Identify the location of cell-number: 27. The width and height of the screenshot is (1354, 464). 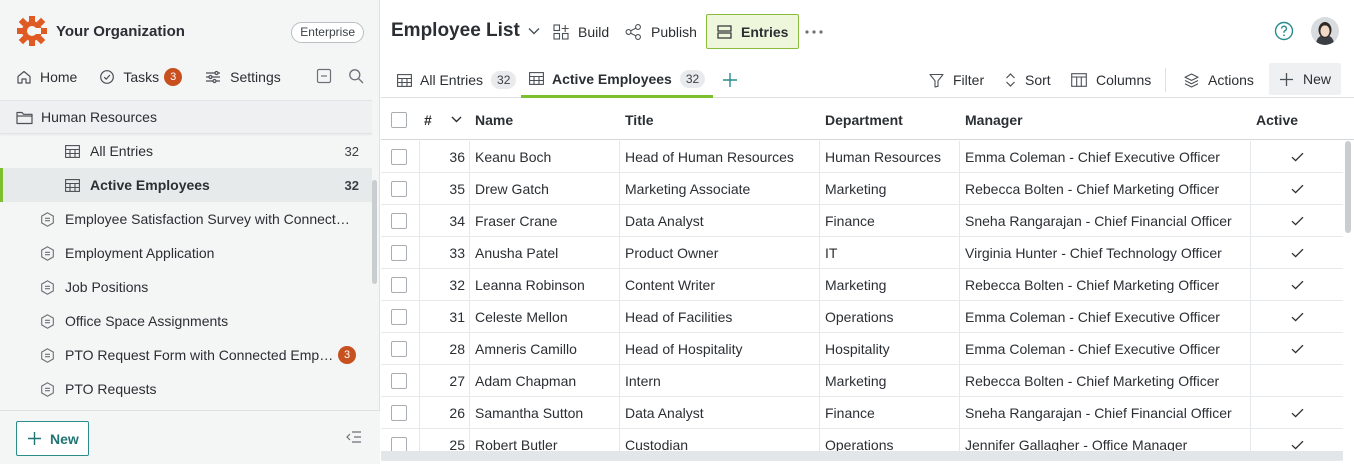
(443, 381).